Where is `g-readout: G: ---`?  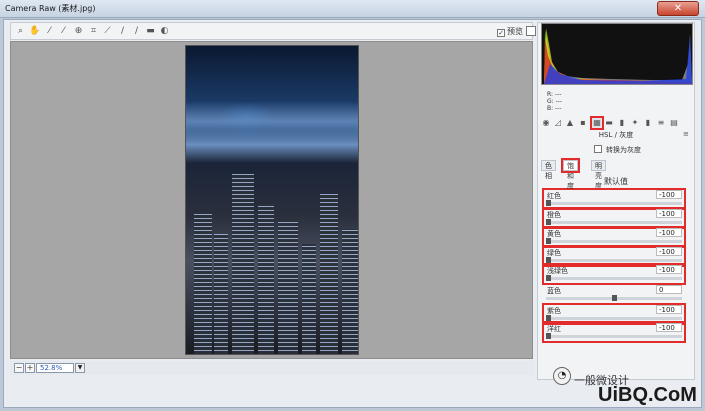 g-readout: G: --- is located at coordinates (555, 101).